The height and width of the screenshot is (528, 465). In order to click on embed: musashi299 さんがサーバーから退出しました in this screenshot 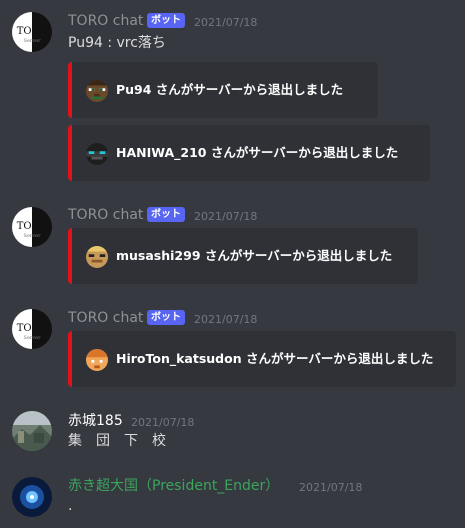, I will do `click(243, 256)`.